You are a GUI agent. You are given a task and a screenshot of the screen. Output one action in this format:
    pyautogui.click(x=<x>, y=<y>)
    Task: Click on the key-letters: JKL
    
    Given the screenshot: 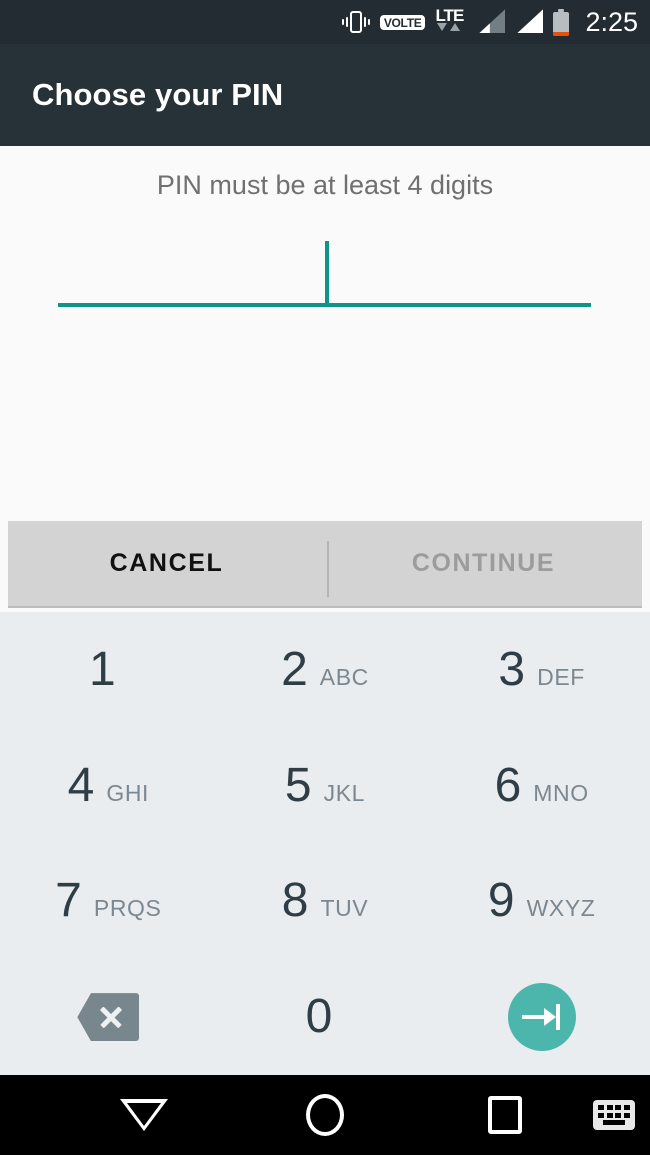 What is the action you would take?
    pyautogui.click(x=344, y=792)
    